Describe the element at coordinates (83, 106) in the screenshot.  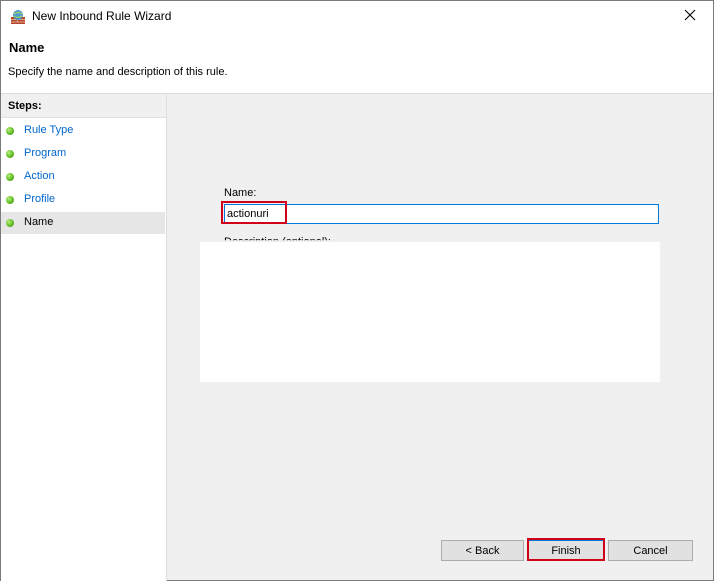
I see `steps-header: Steps:` at that location.